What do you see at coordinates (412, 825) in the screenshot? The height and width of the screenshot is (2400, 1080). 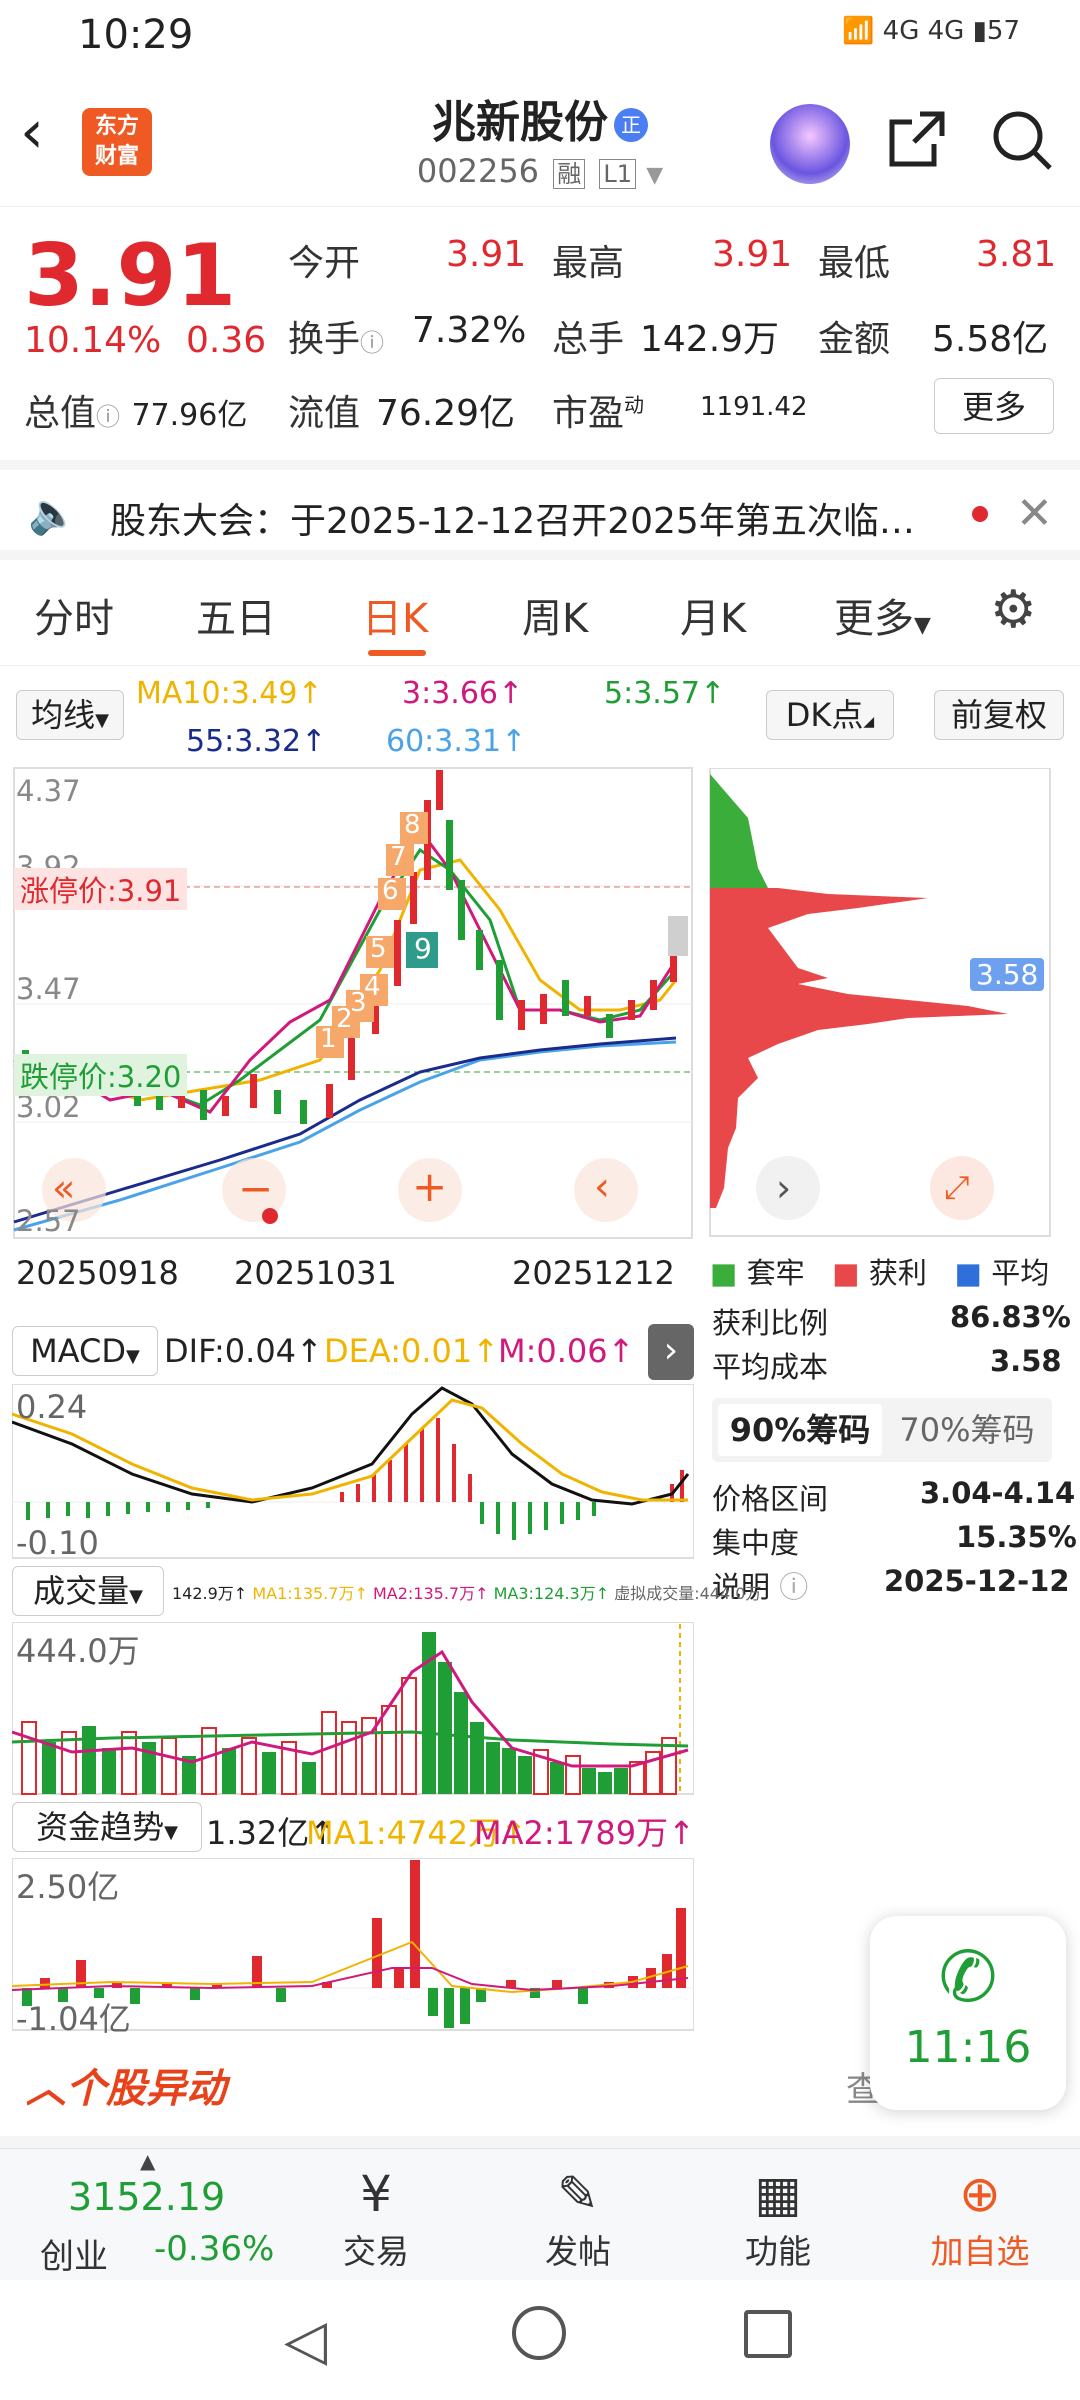 I see `signal-marker: 8` at bounding box center [412, 825].